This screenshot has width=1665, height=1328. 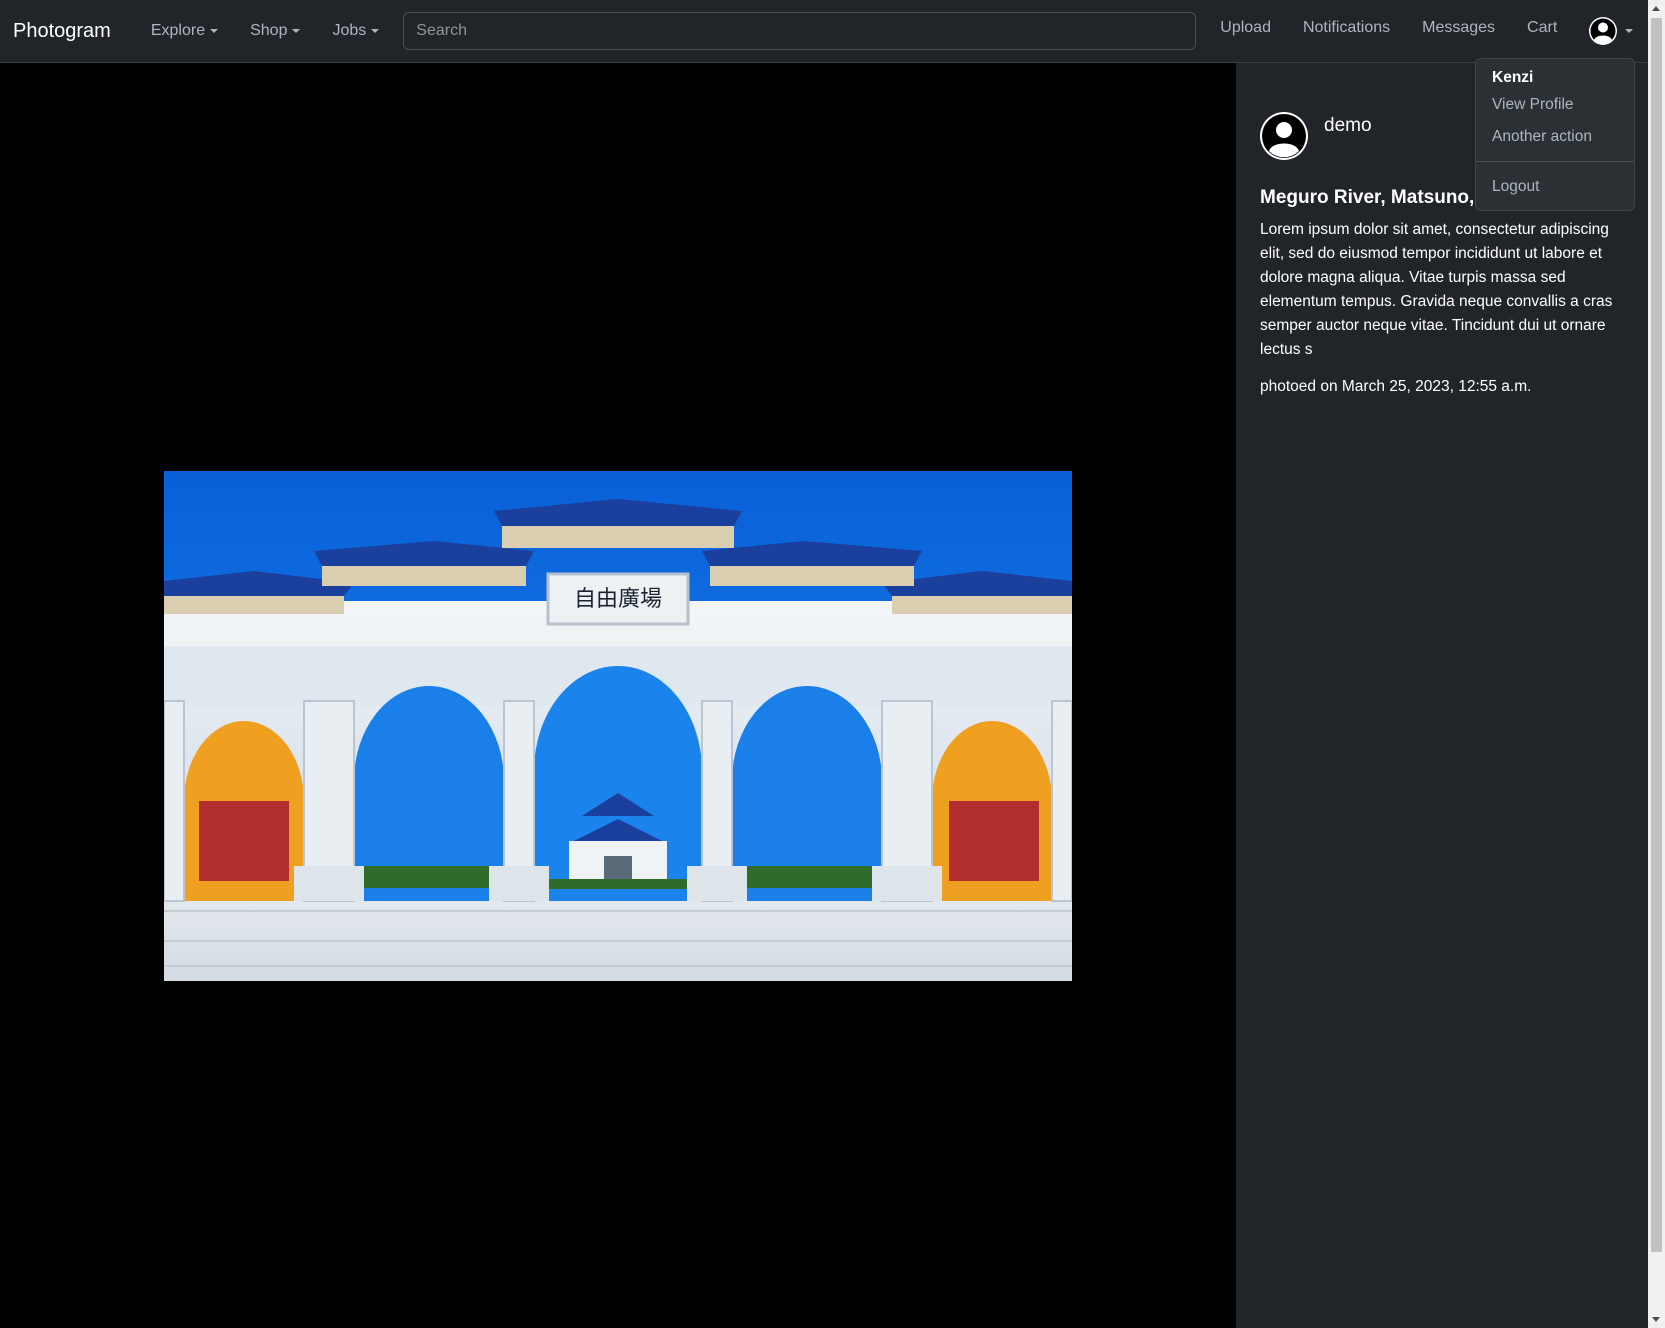 What do you see at coordinates (1656, 635) in the screenshot?
I see `scroll-thumb` at bounding box center [1656, 635].